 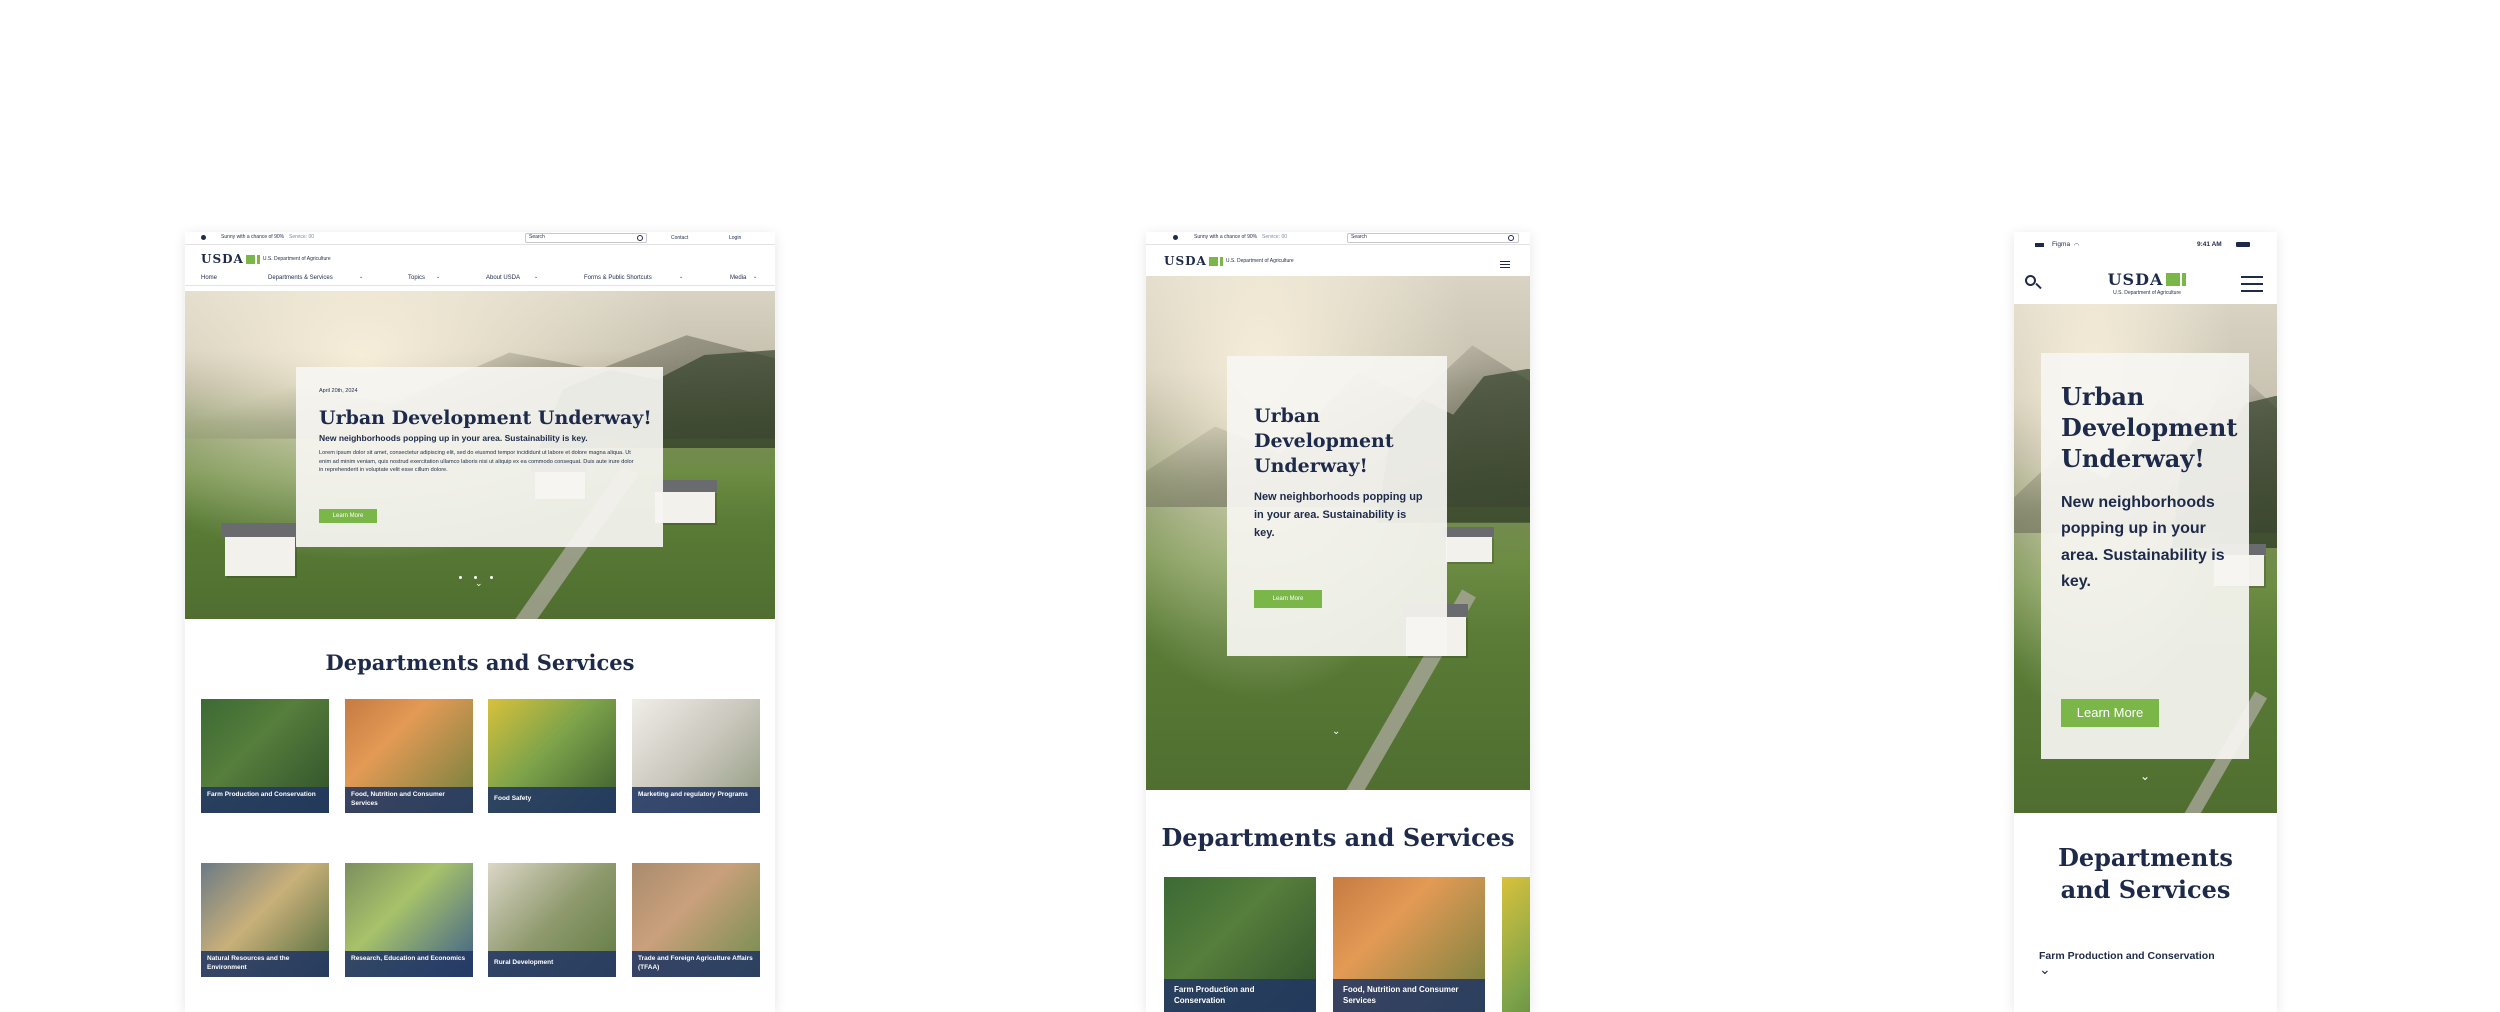 I want to click on accordion-item-label: Farm Production and Conservation, so click(x=2127, y=956).